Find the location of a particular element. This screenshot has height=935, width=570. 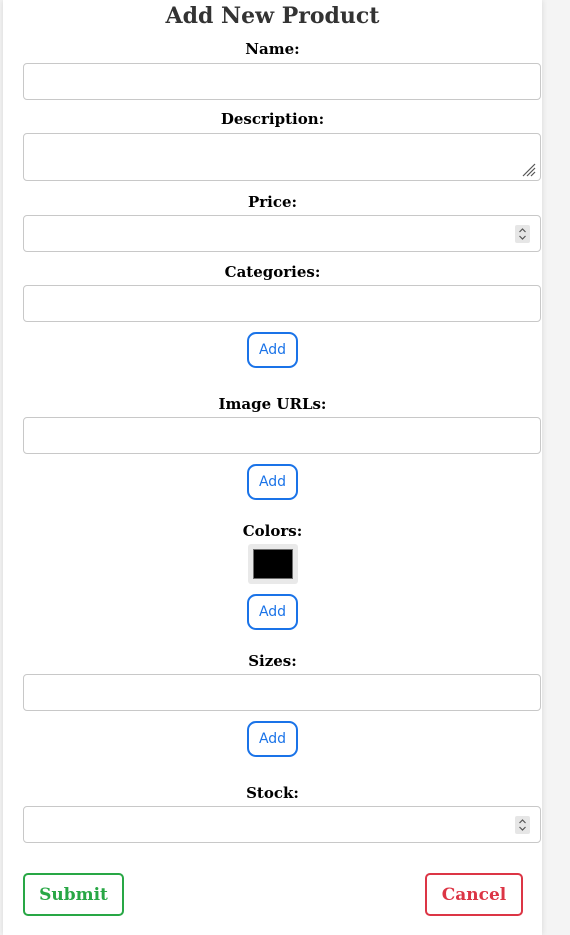

description-label: Description: is located at coordinates (272, 119).